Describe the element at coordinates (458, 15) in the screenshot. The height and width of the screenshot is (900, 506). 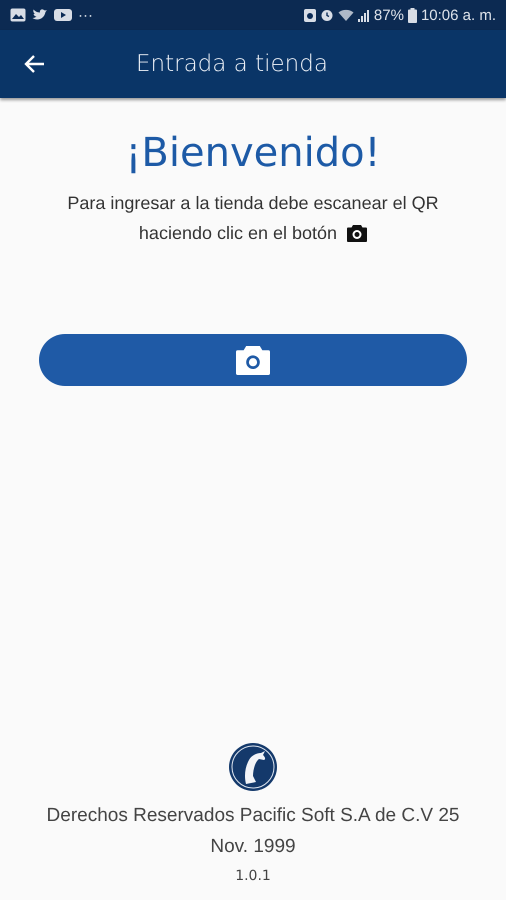
I see `clock: 10:06 a. m.` at that location.